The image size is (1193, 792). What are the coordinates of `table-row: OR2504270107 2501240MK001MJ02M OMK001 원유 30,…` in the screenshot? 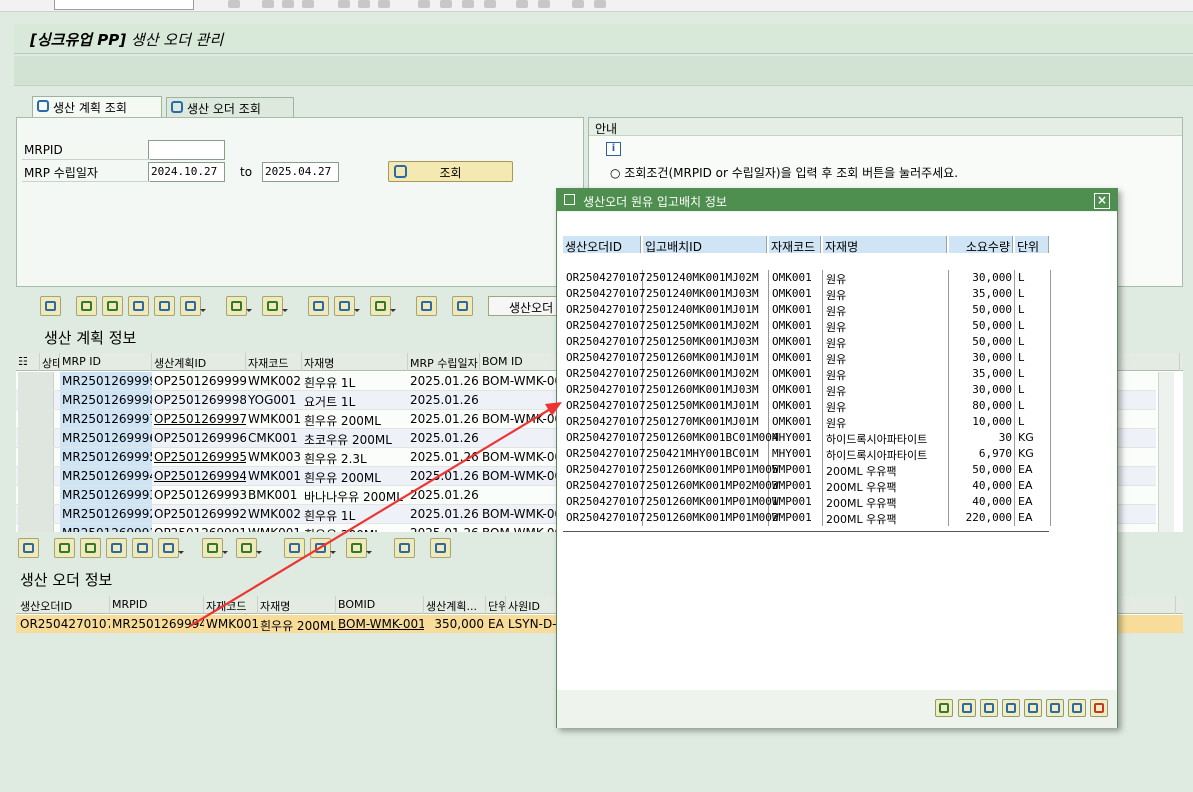 It's located at (807, 278).